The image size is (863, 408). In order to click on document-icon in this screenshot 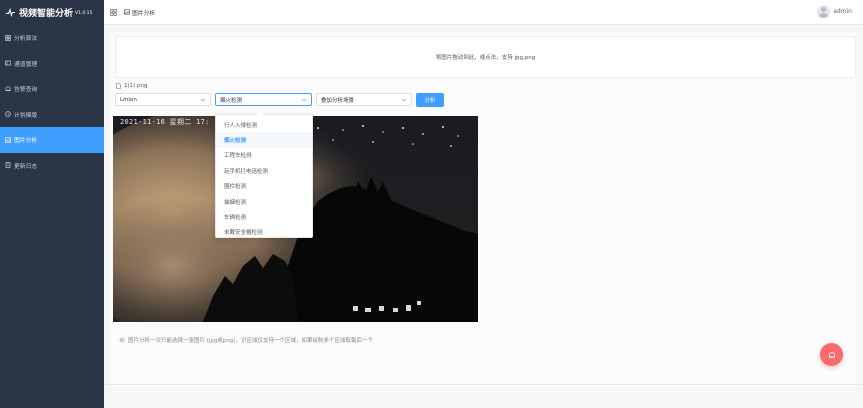, I will do `click(8, 165)`.